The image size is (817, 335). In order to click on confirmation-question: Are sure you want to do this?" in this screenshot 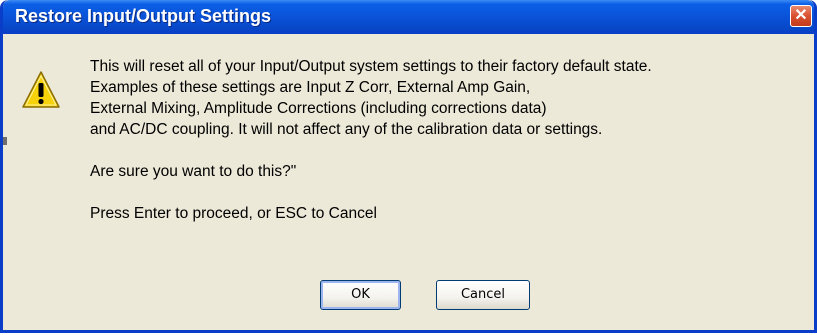, I will do `click(193, 171)`.